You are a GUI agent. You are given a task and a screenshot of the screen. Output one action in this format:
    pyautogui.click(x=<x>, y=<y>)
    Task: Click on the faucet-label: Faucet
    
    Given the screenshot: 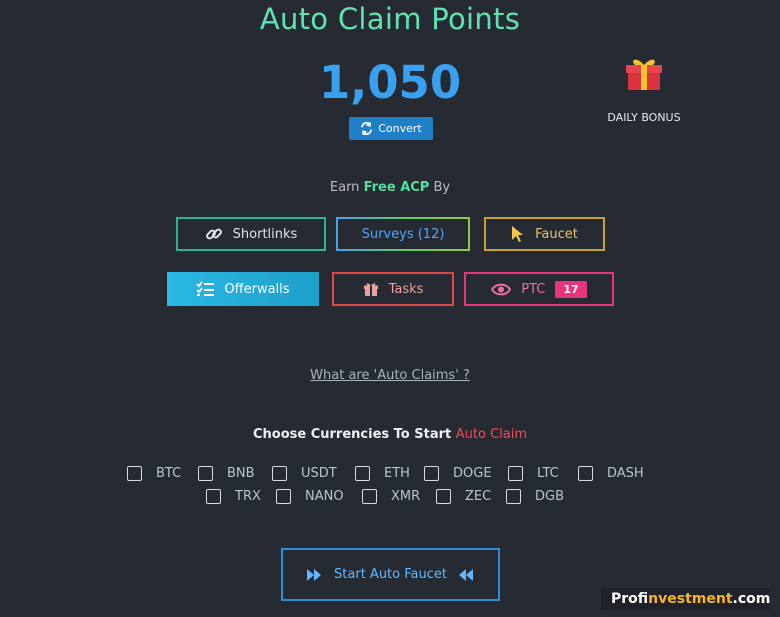 What is the action you would take?
    pyautogui.click(x=556, y=234)
    